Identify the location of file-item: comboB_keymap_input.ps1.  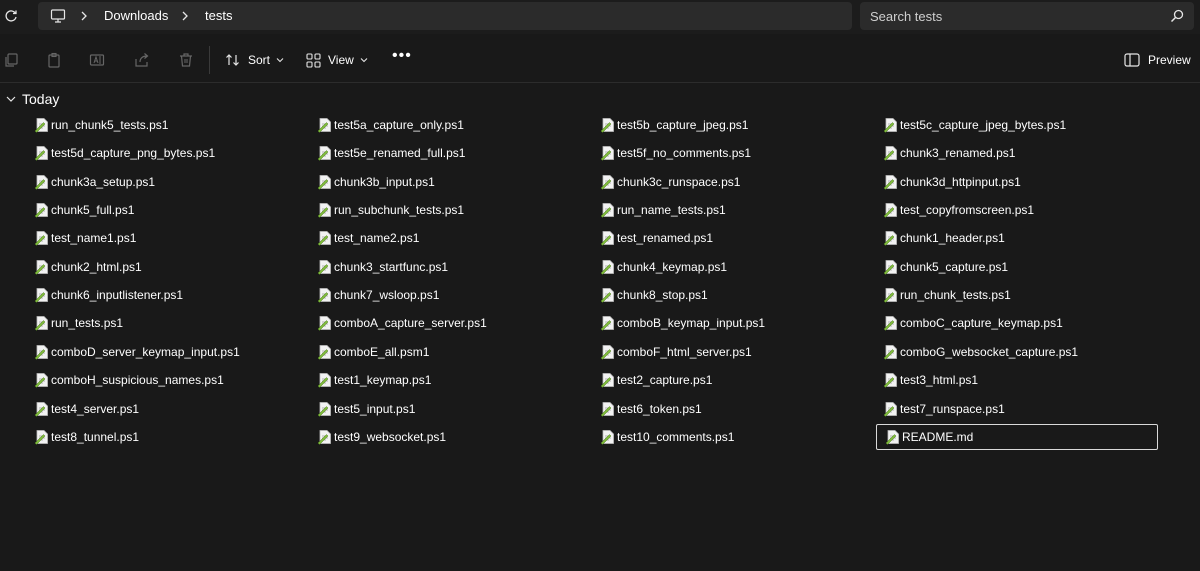
(733, 323).